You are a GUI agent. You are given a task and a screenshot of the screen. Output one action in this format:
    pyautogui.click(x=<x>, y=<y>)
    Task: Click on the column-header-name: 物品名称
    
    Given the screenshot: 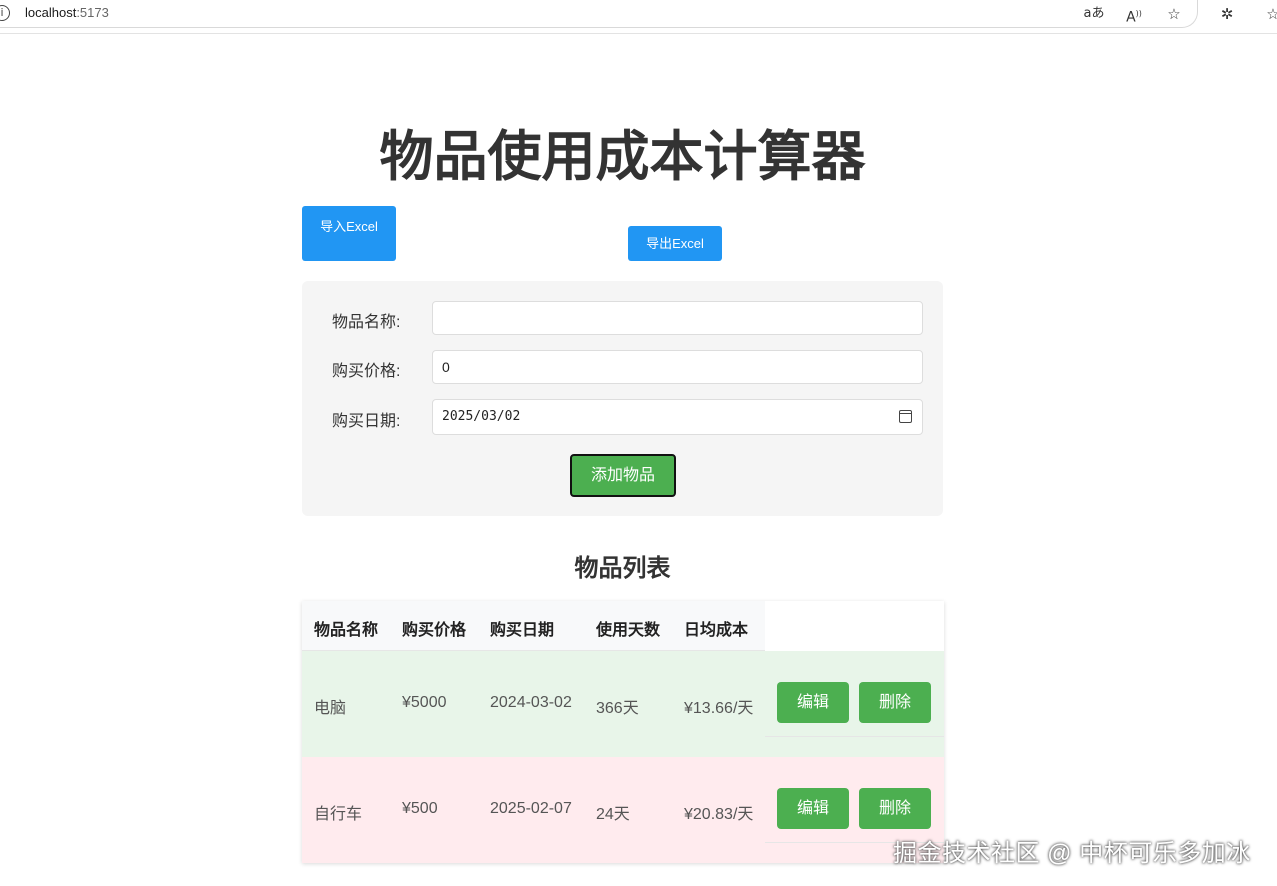 What is the action you would take?
    pyautogui.click(x=346, y=630)
    